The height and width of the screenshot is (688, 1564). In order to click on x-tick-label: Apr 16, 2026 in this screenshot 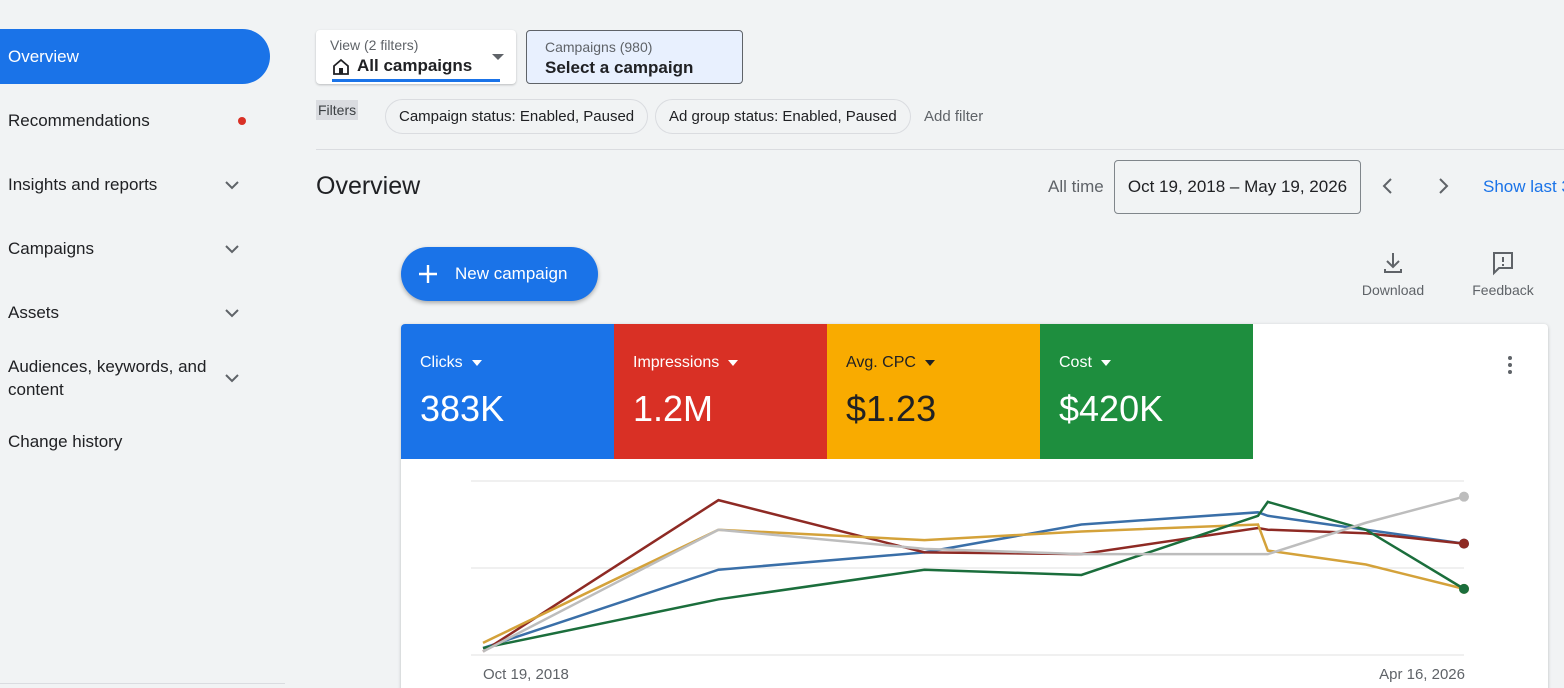, I will do `click(1422, 674)`.